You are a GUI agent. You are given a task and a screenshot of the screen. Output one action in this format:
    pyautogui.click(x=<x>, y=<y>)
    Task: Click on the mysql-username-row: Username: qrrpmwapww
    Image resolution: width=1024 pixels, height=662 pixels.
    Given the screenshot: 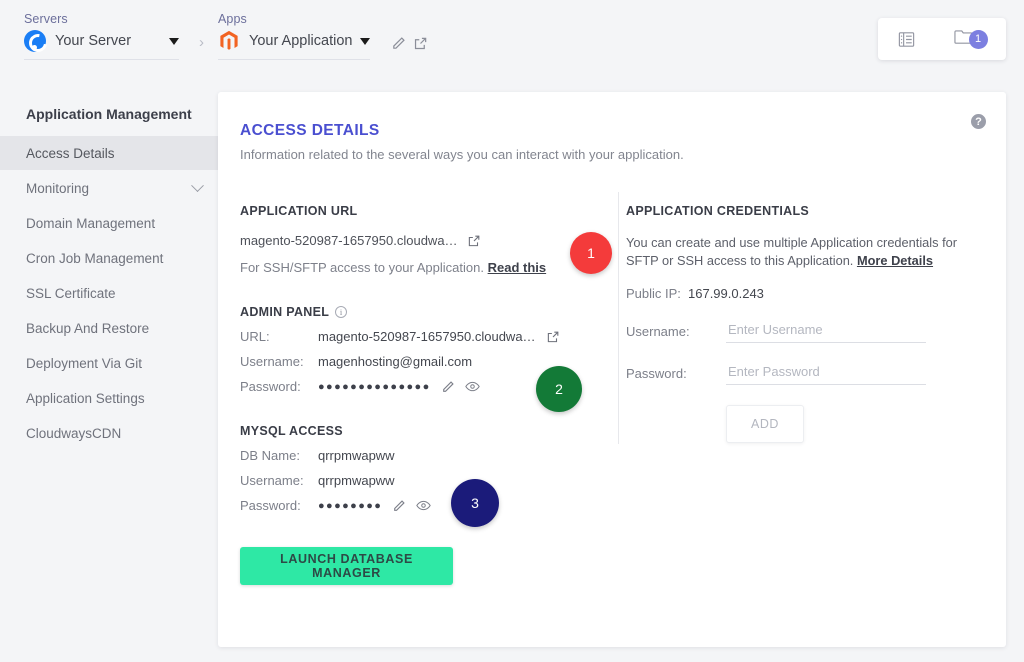 What is the action you would take?
    pyautogui.click(x=420, y=480)
    